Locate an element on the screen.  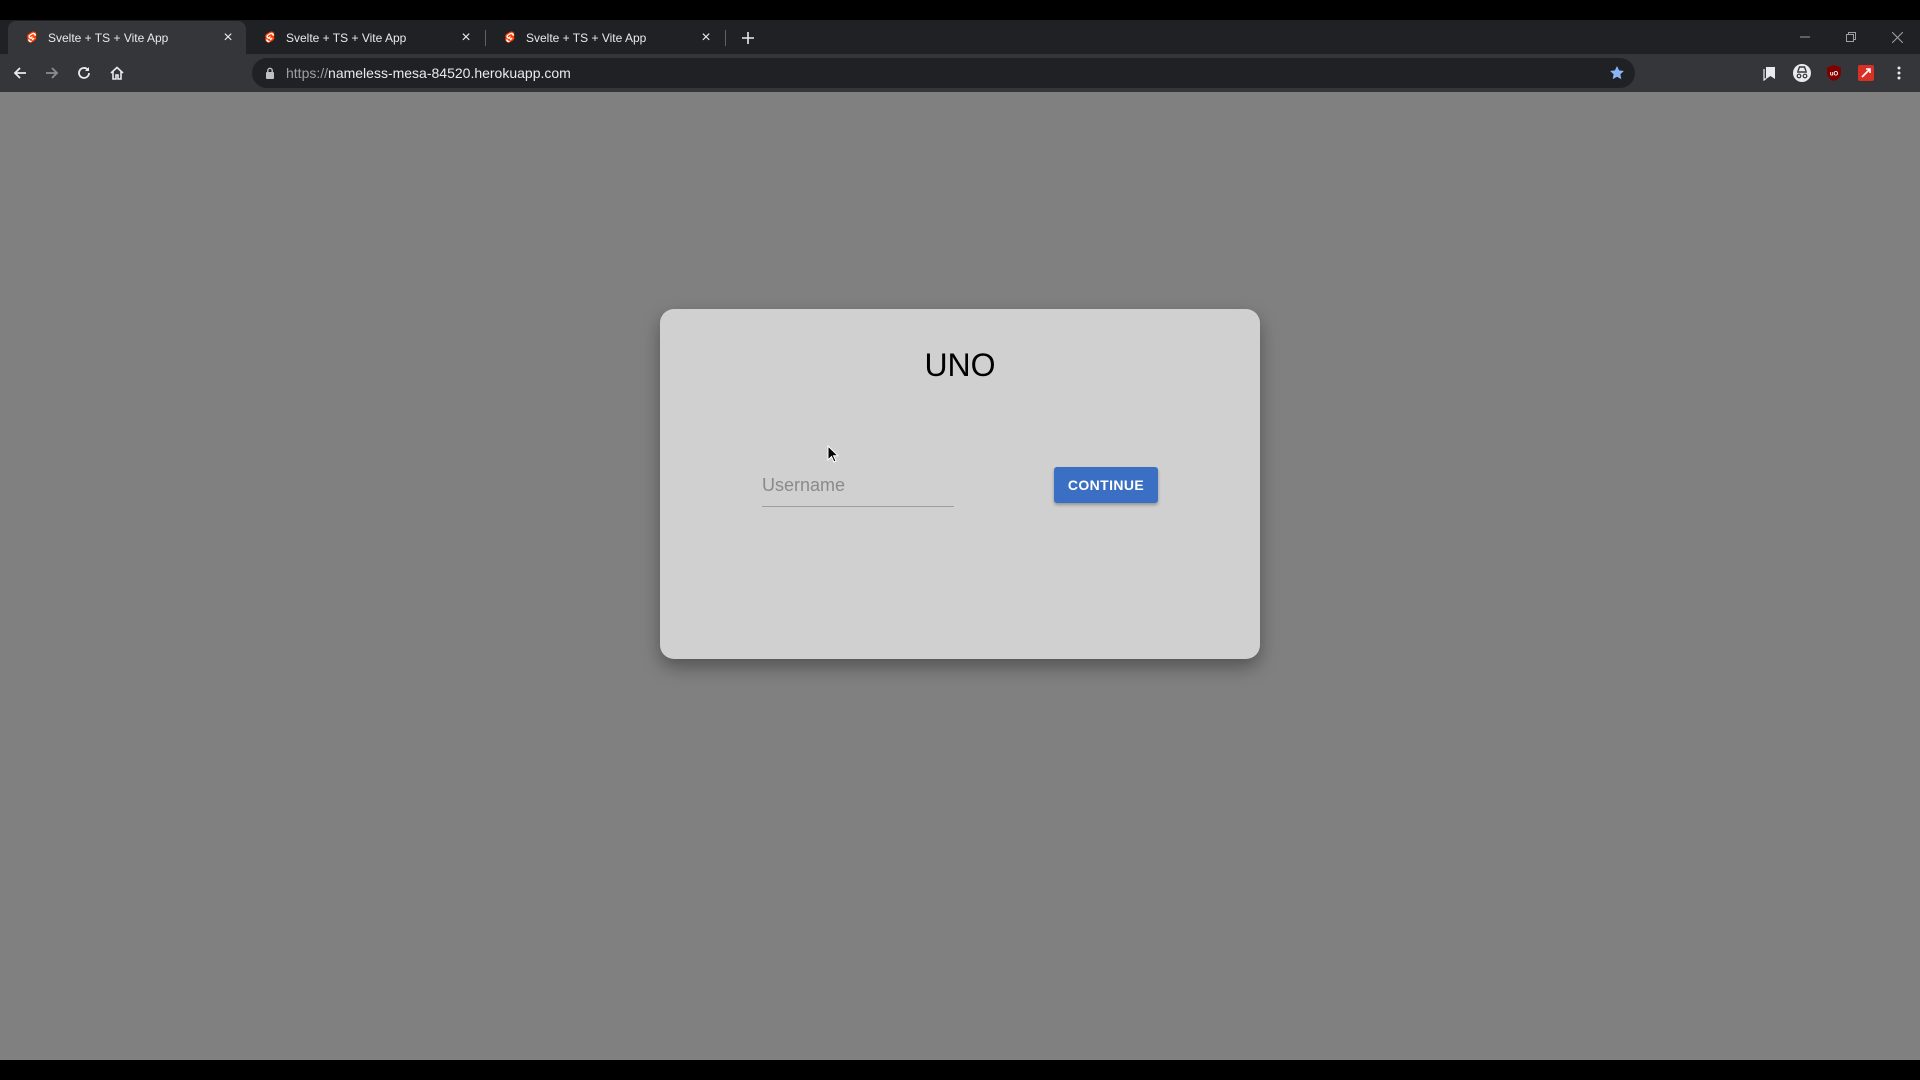
reading-list-icon is located at coordinates (1769, 74).